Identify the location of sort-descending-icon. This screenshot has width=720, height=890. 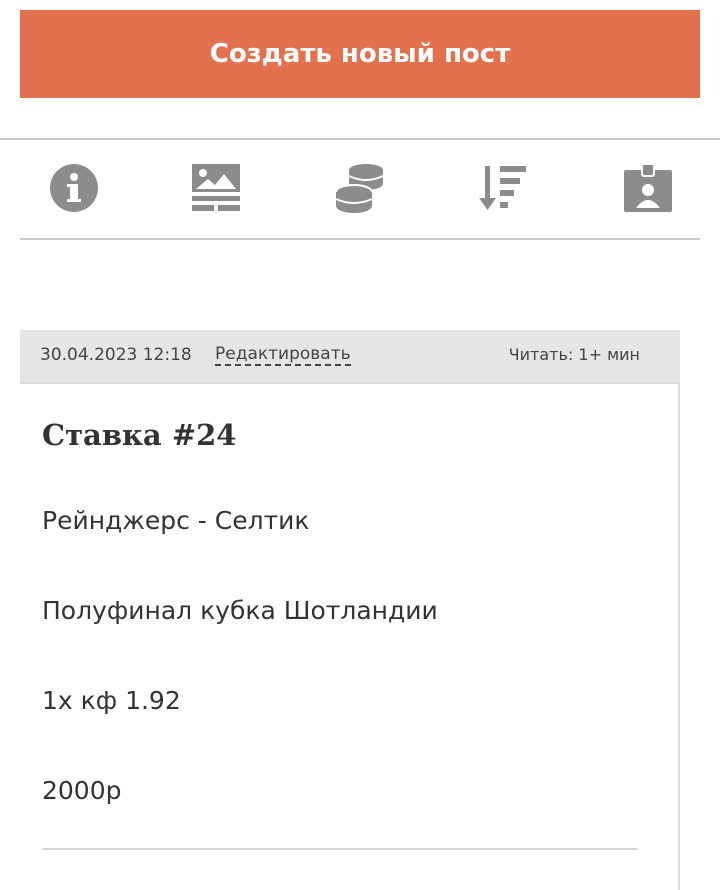
(502, 188).